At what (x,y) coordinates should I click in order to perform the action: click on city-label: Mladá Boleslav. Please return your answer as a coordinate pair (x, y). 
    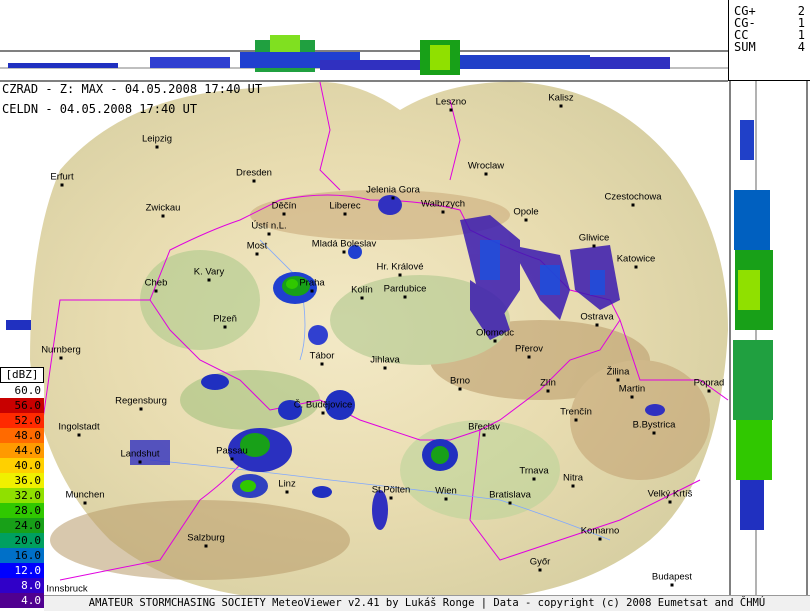
    Looking at the image, I should click on (344, 244).